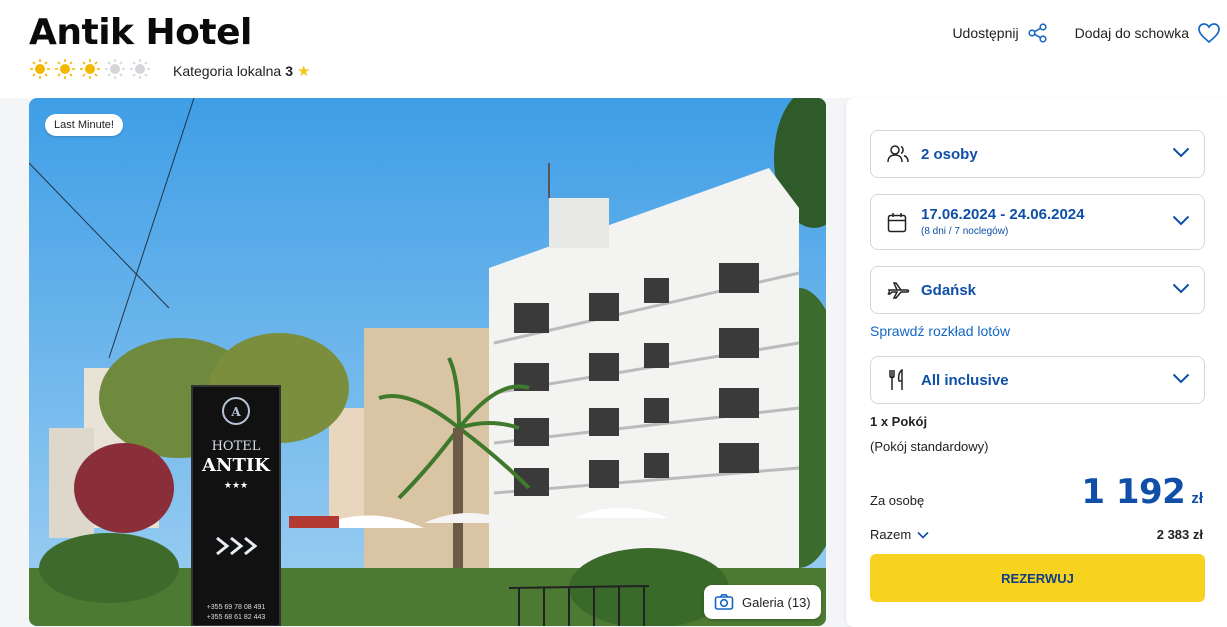 The width and height of the screenshot is (1227, 627). Describe the element at coordinates (965, 380) in the screenshot. I see `board-value: All inclusive` at that location.